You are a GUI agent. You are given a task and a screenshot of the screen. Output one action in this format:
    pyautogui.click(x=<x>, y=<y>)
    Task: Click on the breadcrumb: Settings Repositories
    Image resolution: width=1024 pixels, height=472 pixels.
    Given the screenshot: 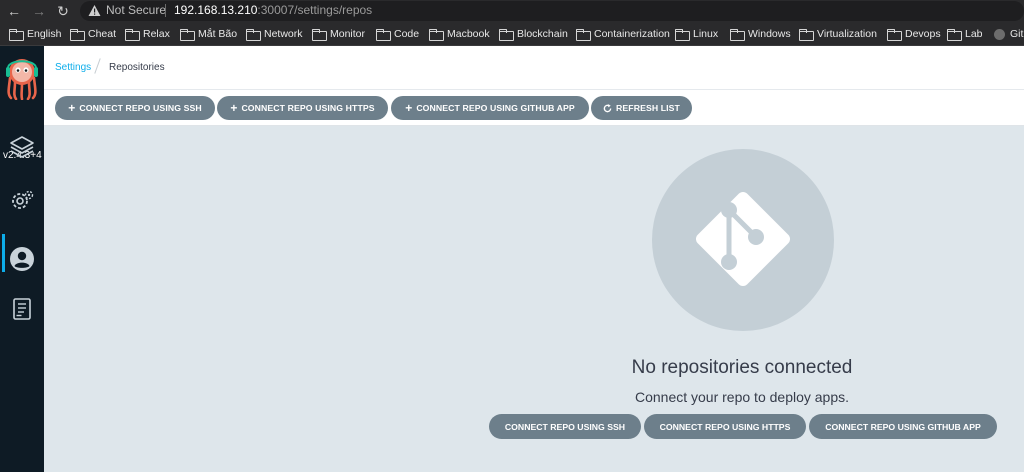 What is the action you would take?
    pyautogui.click(x=534, y=68)
    